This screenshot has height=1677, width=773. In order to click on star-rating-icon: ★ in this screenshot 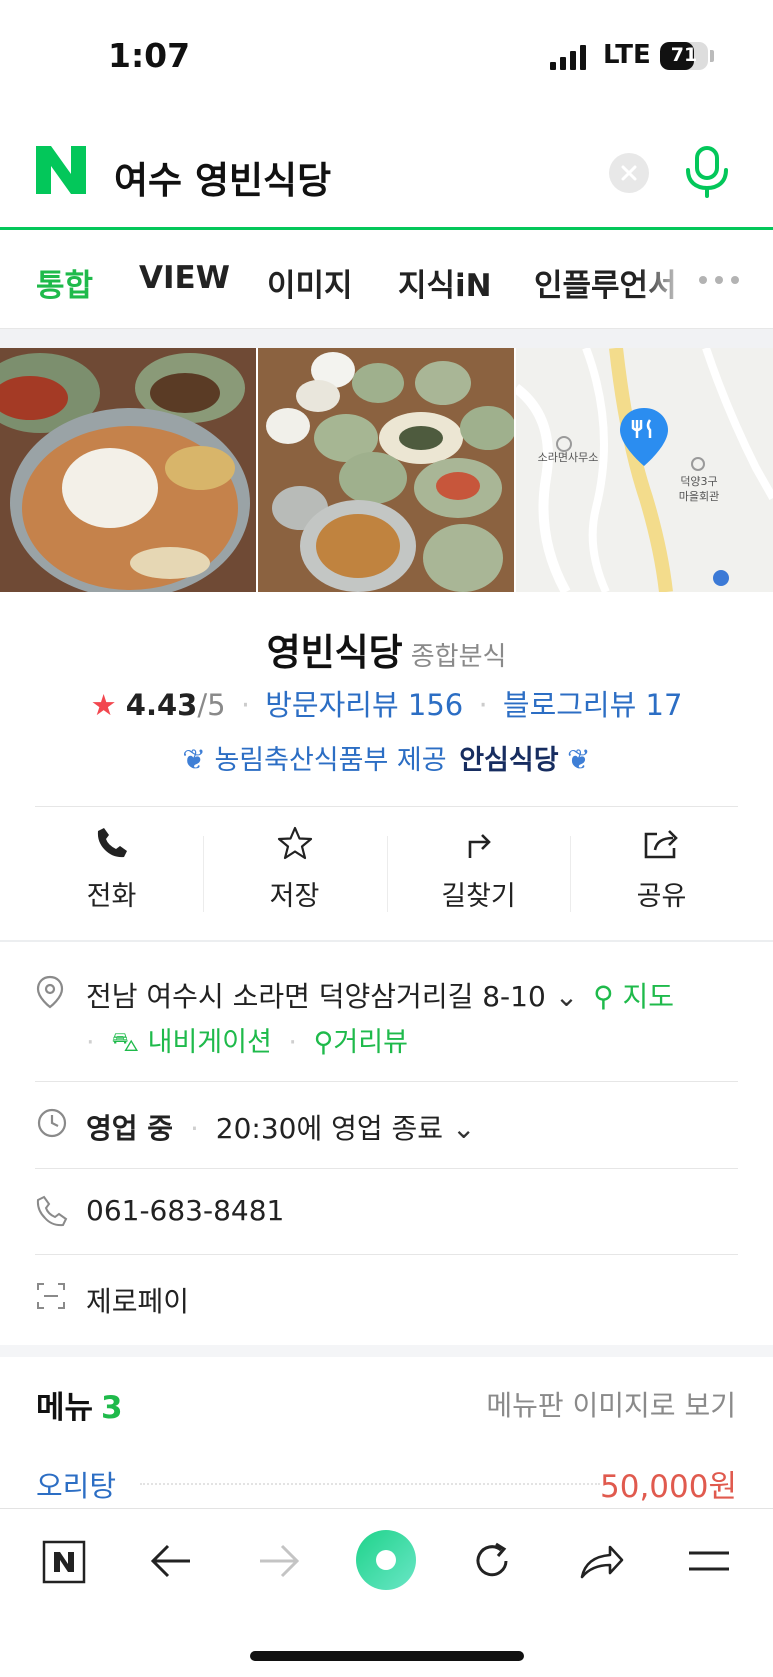, I will do `click(103, 705)`.